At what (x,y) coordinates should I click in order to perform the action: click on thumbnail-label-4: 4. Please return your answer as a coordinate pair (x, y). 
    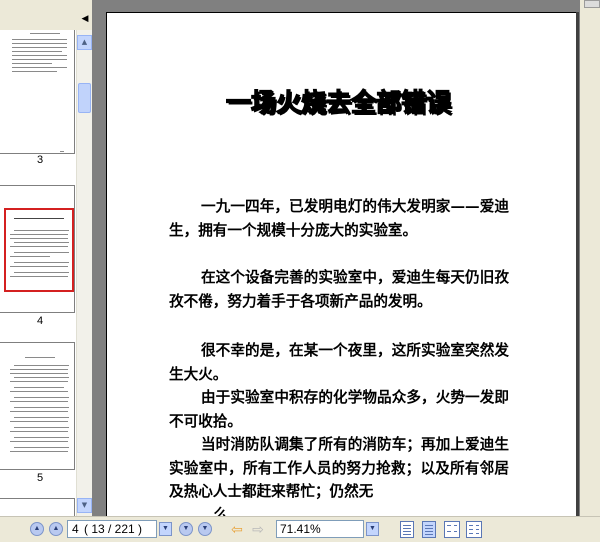
    Looking at the image, I should click on (40, 321).